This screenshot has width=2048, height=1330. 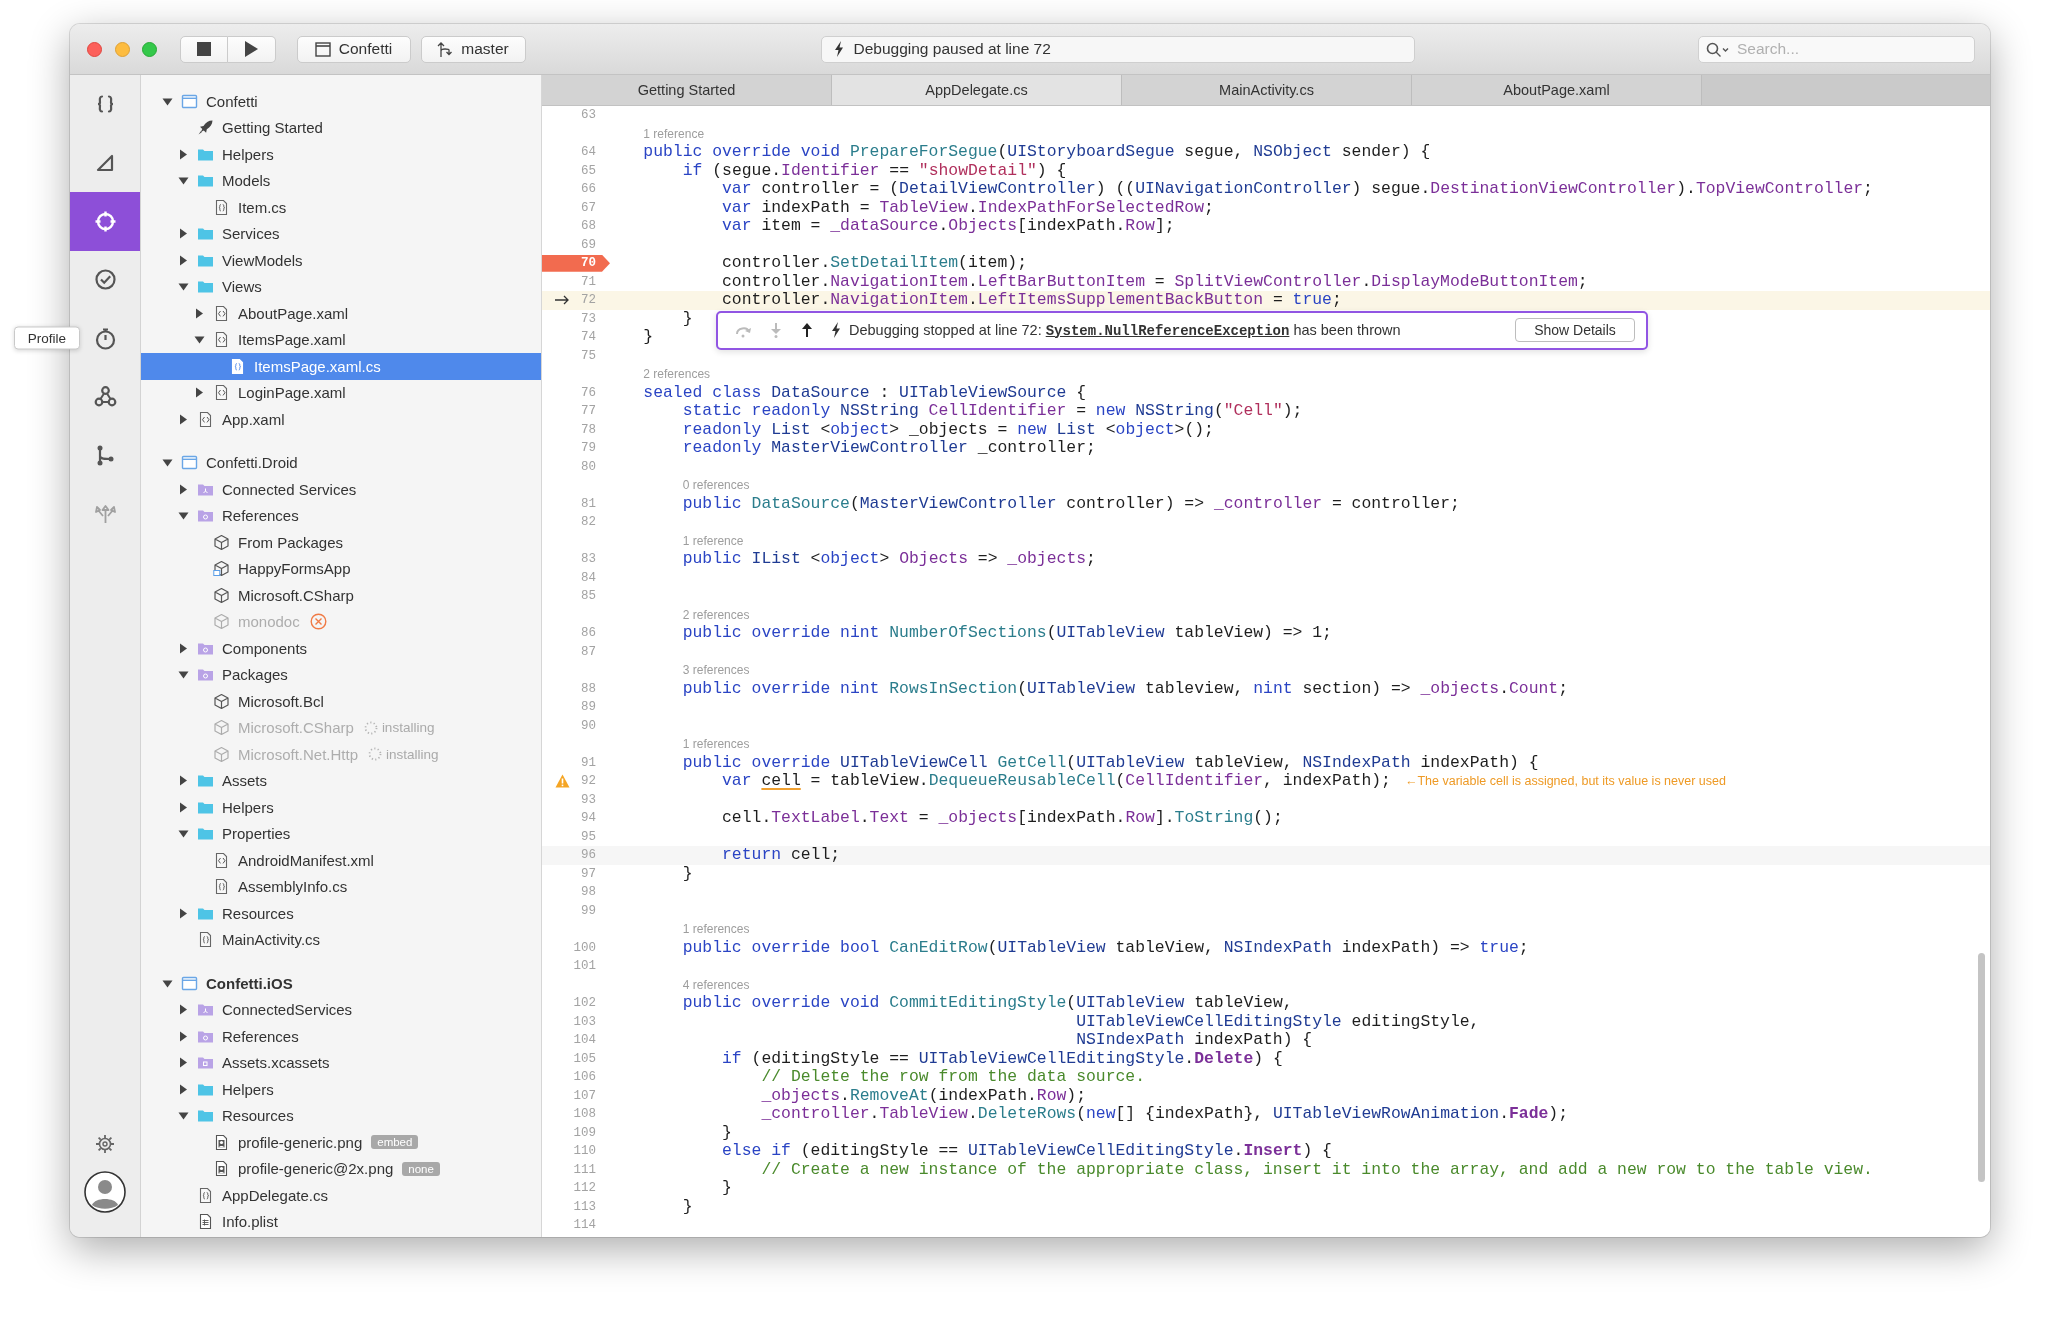 What do you see at coordinates (589, 522) in the screenshot?
I see `line-number: 82` at bounding box center [589, 522].